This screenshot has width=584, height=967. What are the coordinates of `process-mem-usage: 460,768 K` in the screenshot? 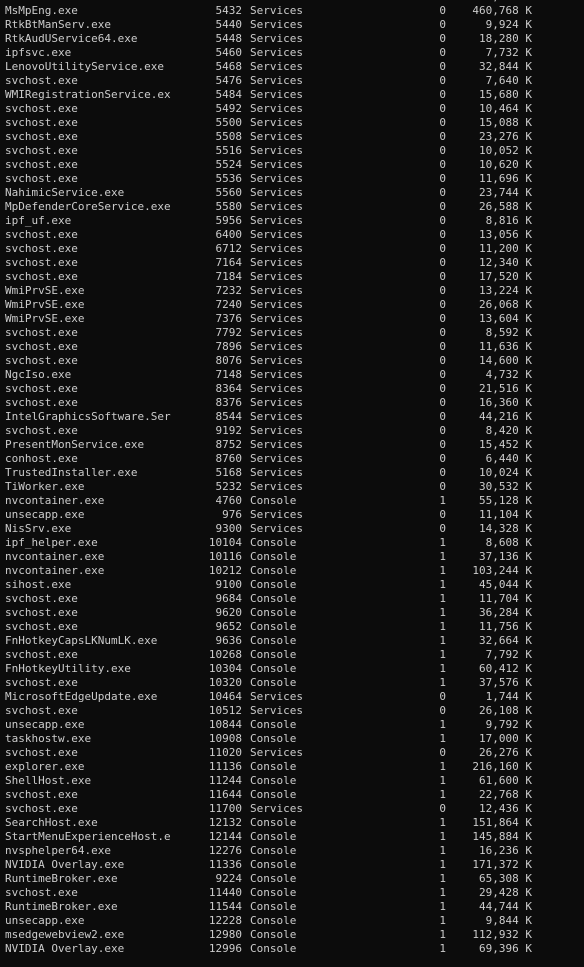 It's located at (502, 10).